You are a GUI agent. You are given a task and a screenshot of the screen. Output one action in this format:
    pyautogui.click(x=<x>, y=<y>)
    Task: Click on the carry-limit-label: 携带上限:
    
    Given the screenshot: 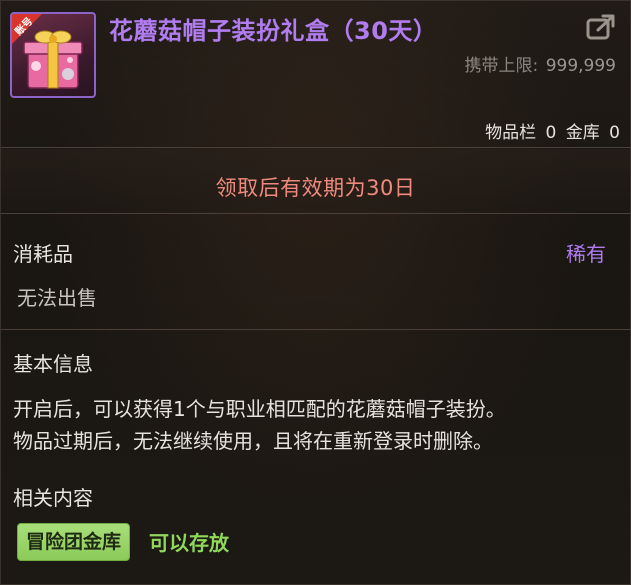 What is the action you would take?
    pyautogui.click(x=501, y=66)
    